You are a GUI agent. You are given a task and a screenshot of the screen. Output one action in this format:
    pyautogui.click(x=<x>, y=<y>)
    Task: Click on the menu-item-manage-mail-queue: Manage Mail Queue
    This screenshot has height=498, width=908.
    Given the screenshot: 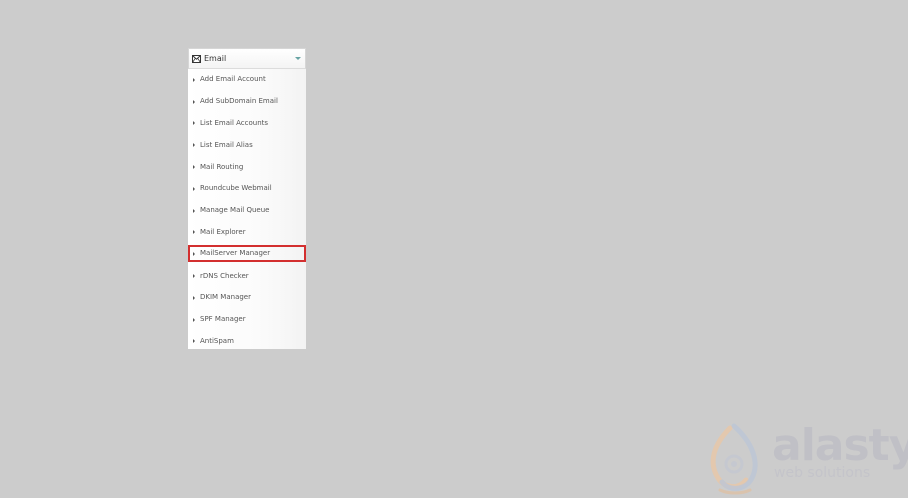 What is the action you would take?
    pyautogui.click(x=247, y=211)
    